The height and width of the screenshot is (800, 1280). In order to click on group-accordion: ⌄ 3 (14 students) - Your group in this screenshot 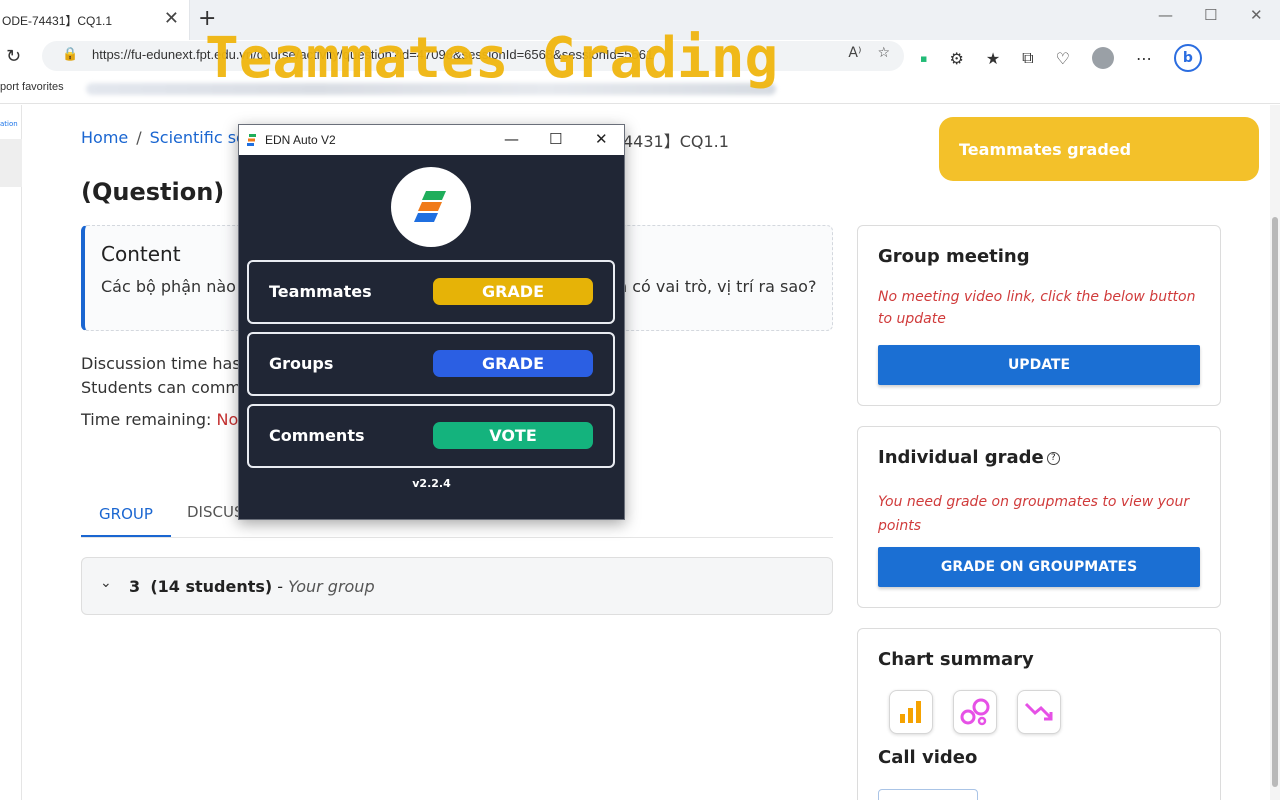, I will do `click(457, 586)`.